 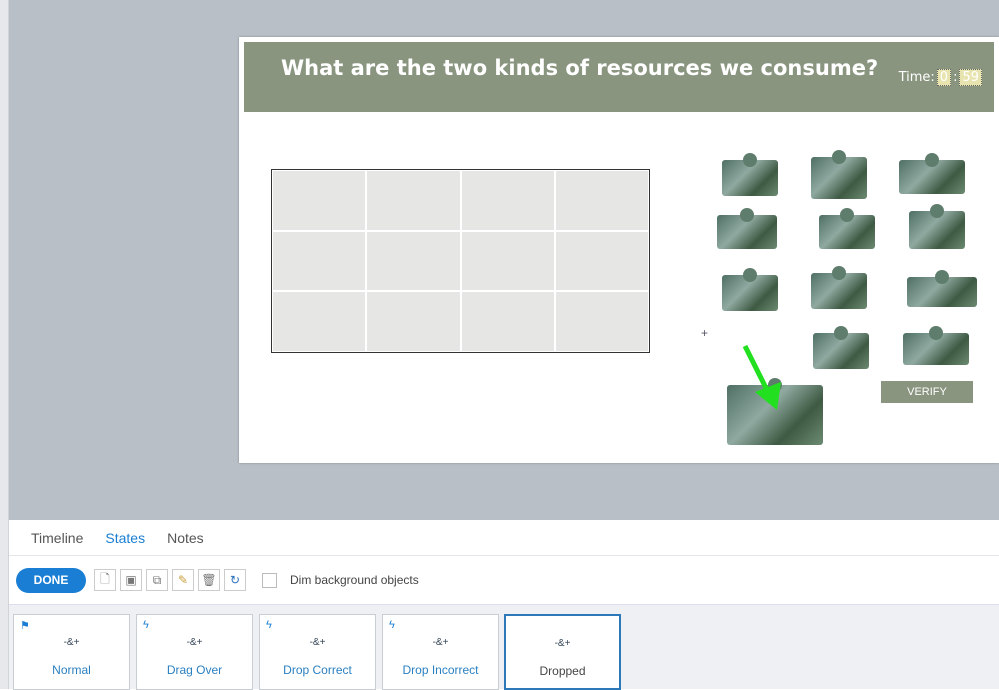 I want to click on left-strip, so click(x=4, y=344).